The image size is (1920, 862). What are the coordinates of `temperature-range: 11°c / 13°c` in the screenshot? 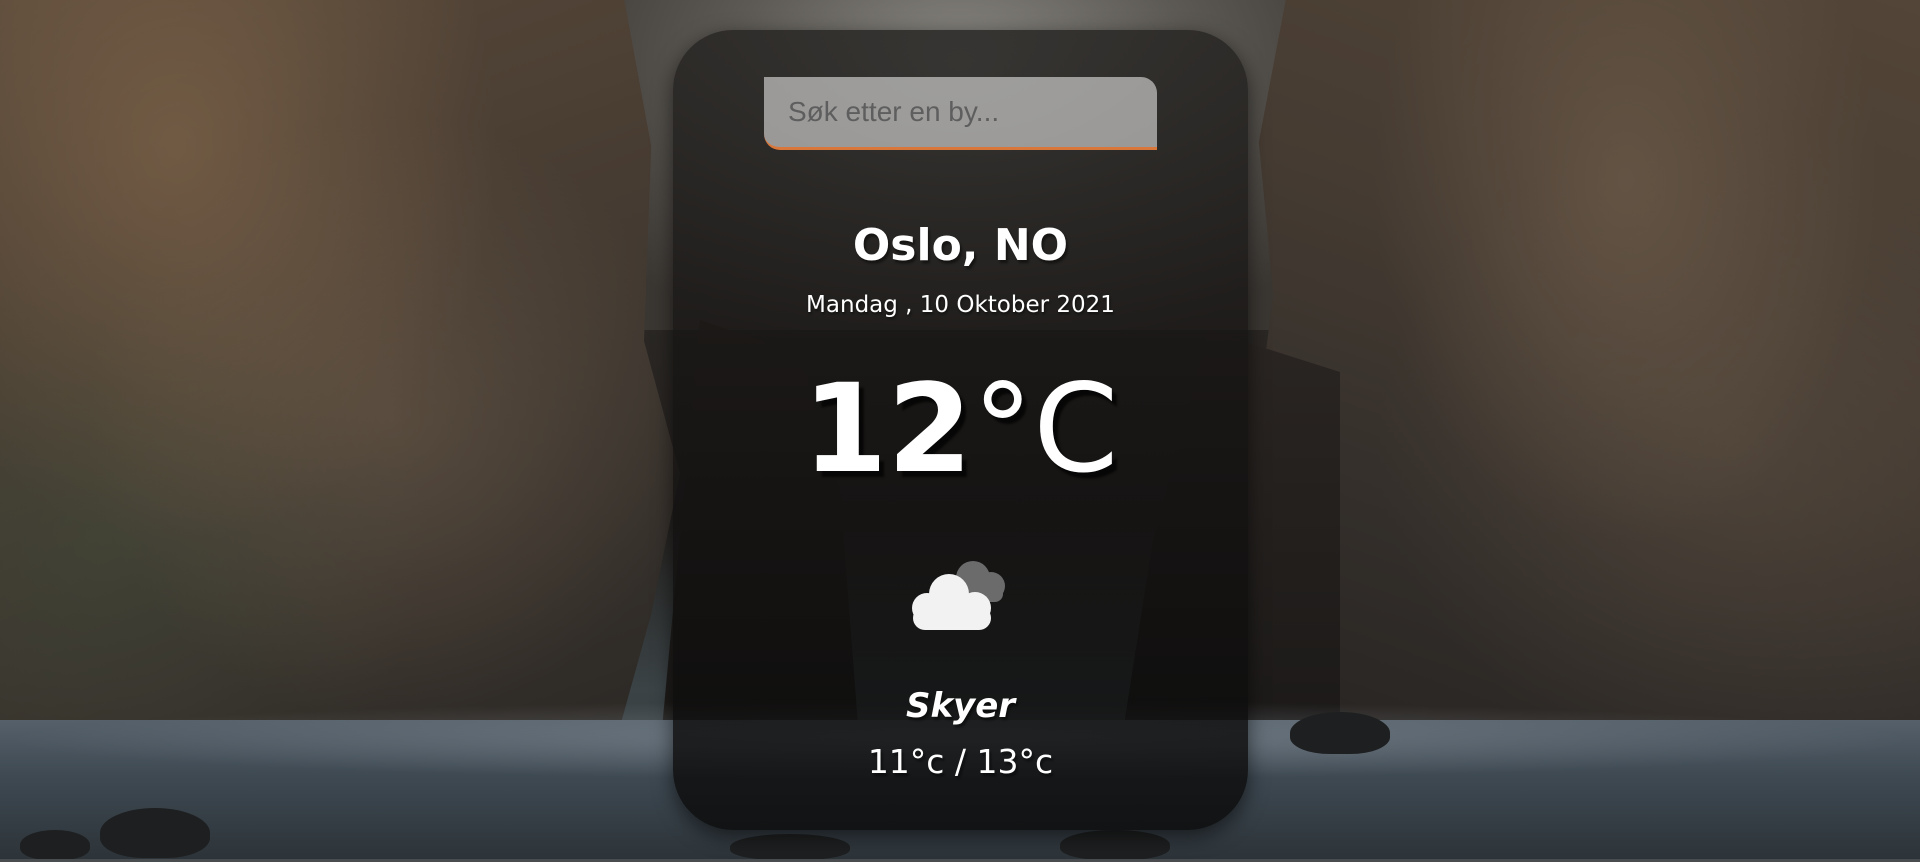 It's located at (960, 761).